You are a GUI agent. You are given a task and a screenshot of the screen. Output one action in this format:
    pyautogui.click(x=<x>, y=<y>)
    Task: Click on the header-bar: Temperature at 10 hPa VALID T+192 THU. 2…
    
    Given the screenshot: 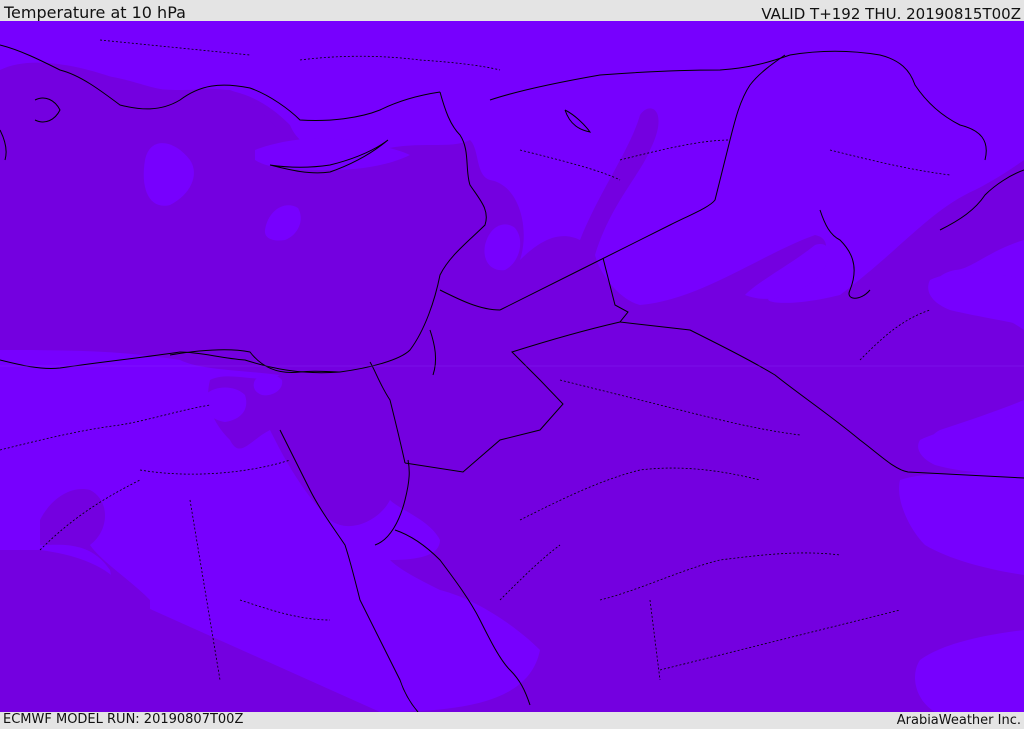 What is the action you would take?
    pyautogui.click(x=512, y=11)
    